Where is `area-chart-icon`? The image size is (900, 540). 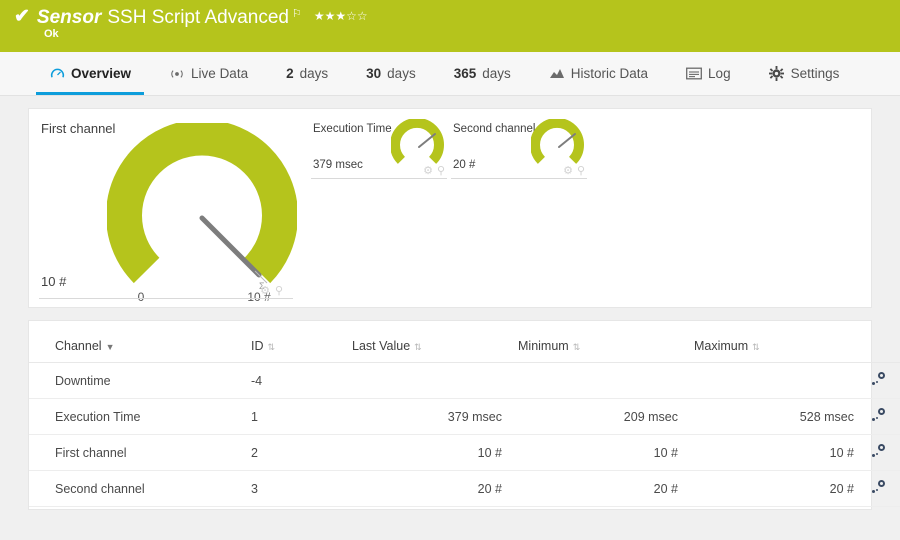 area-chart-icon is located at coordinates (557, 74).